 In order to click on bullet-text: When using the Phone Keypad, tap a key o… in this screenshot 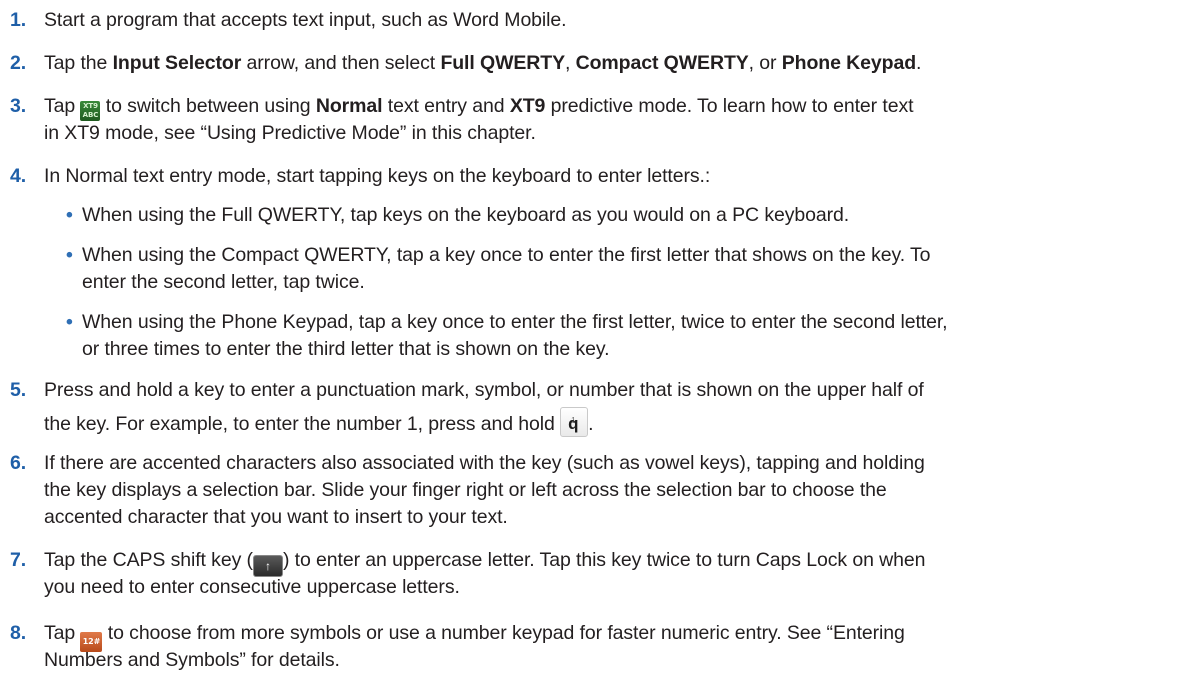, I will do `click(515, 322)`.